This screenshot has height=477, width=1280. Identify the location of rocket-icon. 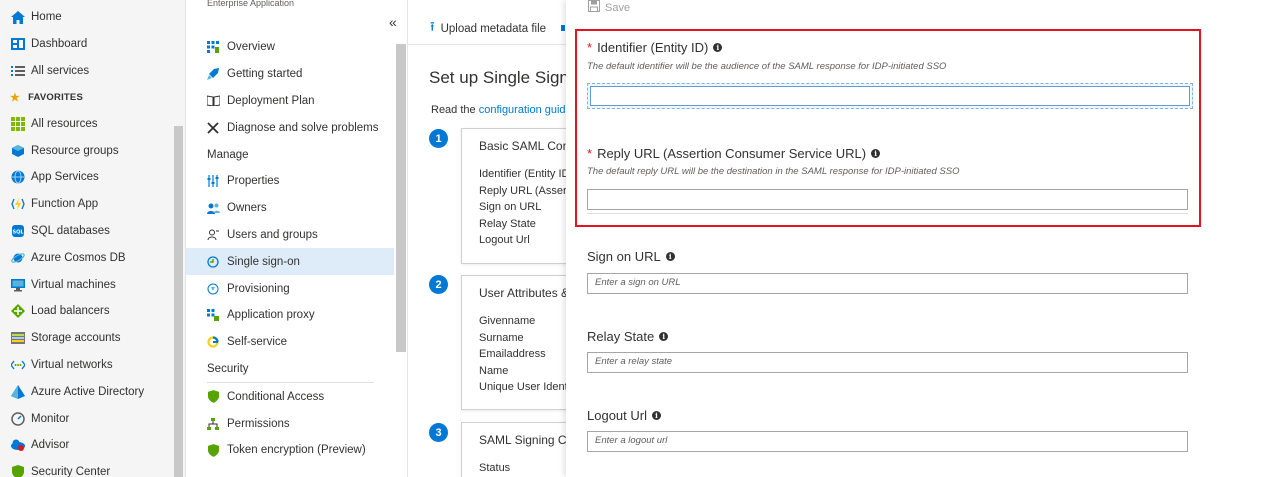
(213, 74).